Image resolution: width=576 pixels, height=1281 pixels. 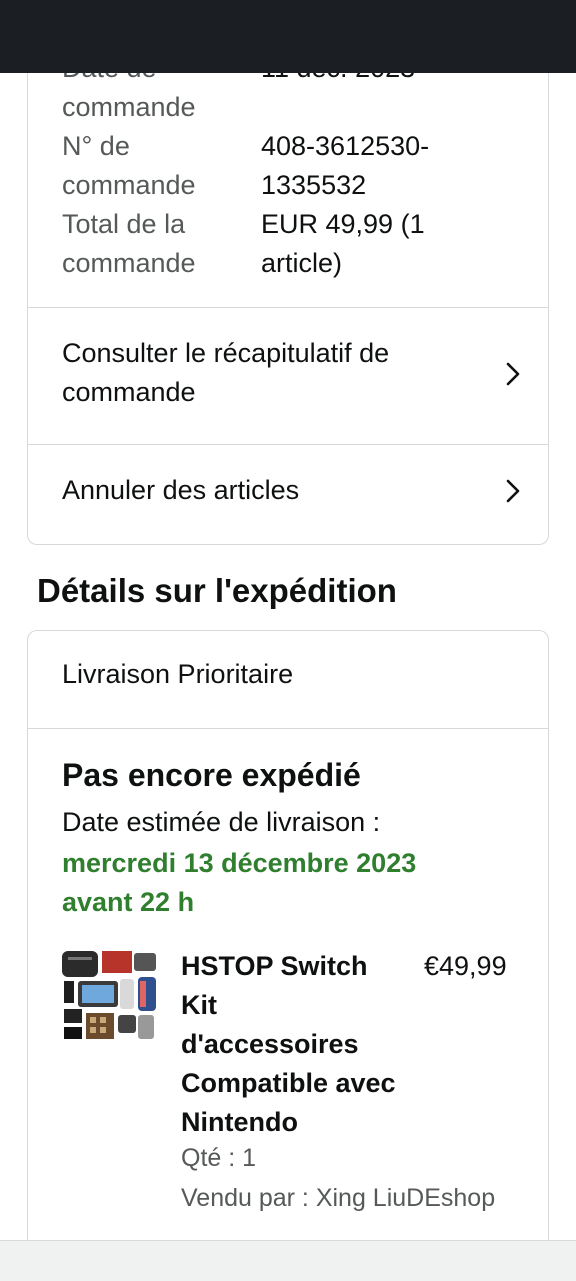 I want to click on product-price: €49,99, so click(x=465, y=966).